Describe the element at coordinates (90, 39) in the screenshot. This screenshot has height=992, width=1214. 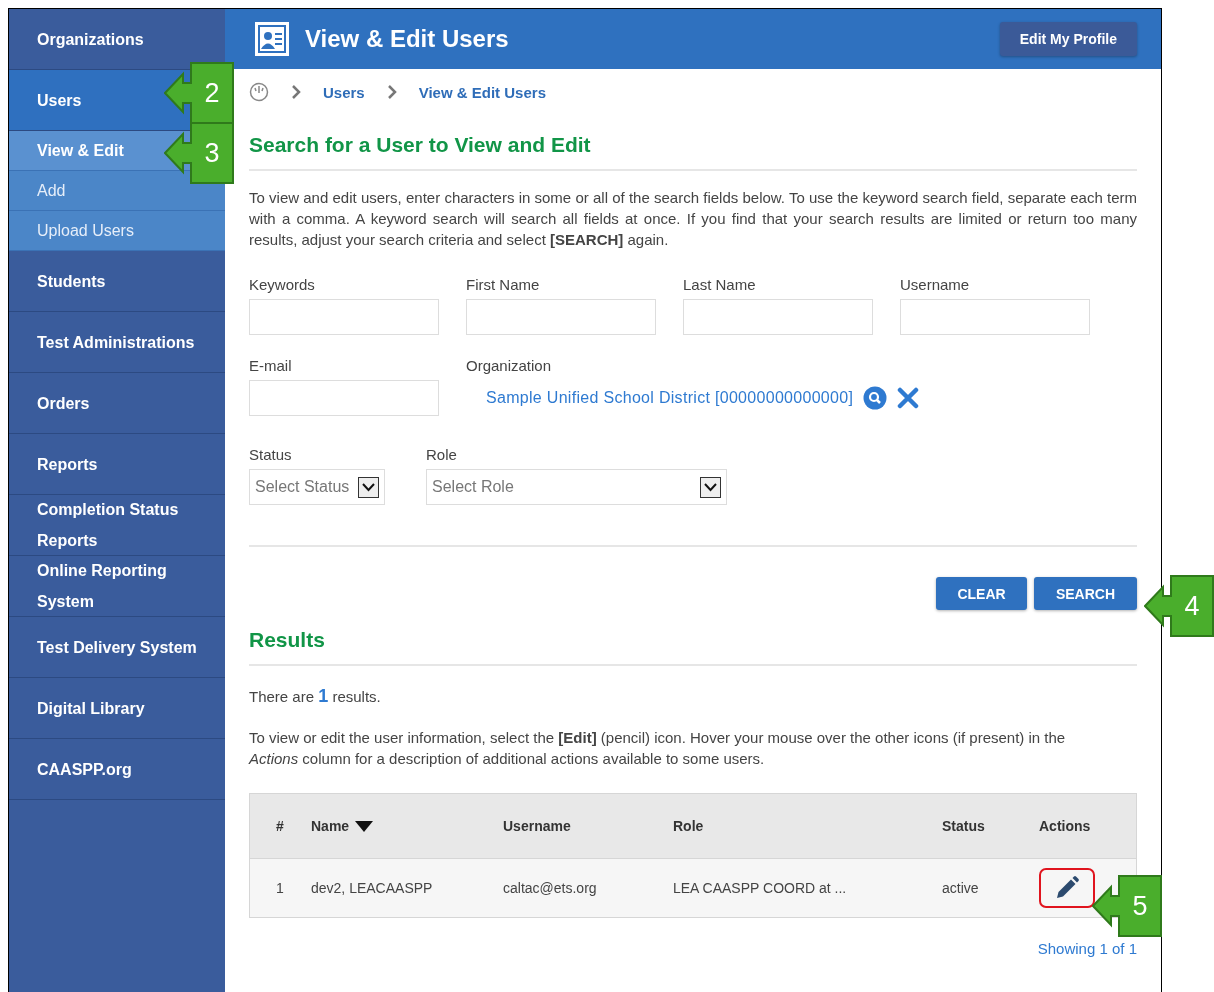
I see `sidebar-item: Organizations` at that location.